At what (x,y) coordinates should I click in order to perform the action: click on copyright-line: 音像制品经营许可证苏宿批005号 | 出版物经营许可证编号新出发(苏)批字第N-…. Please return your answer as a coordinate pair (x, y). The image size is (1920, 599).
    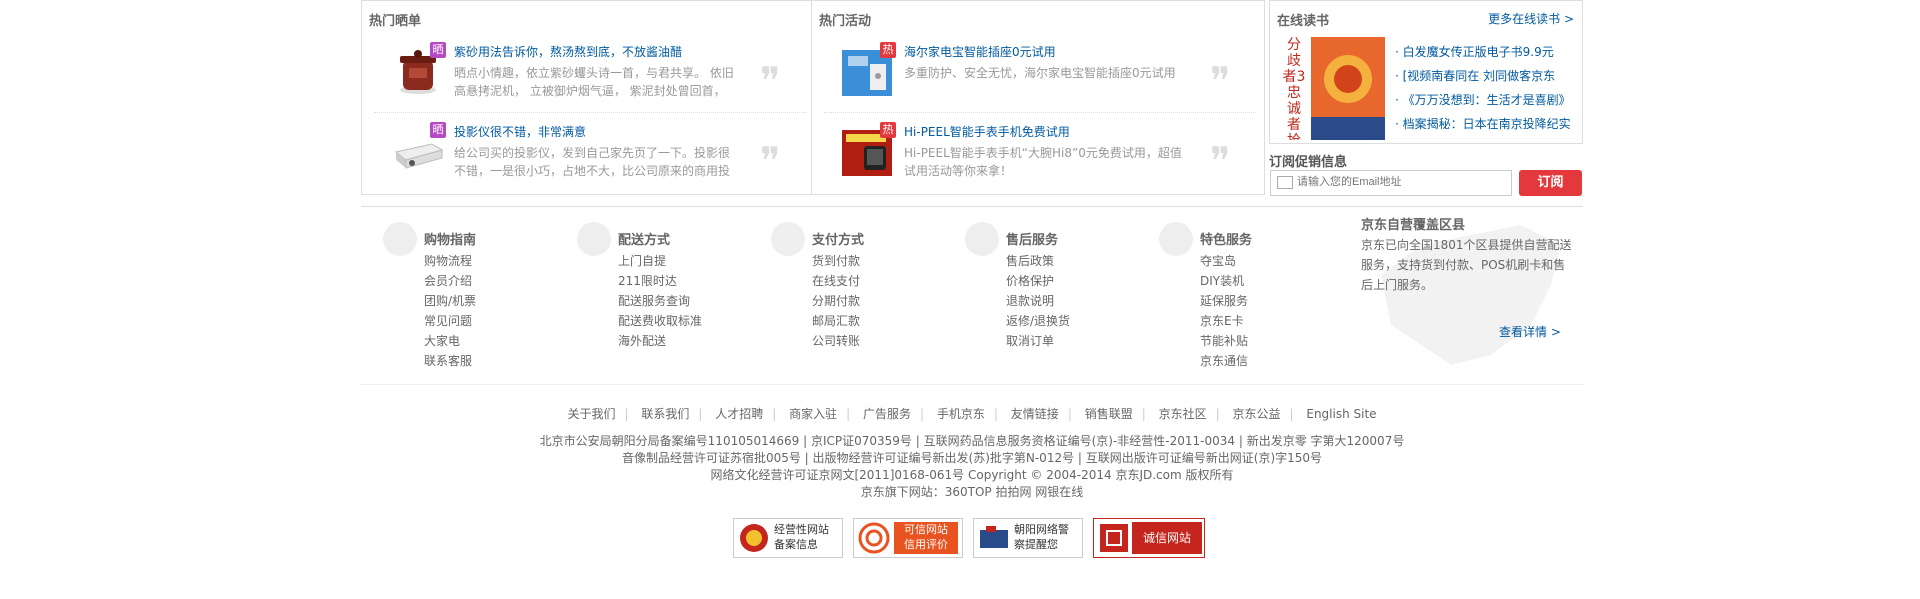
    Looking at the image, I should click on (972, 458).